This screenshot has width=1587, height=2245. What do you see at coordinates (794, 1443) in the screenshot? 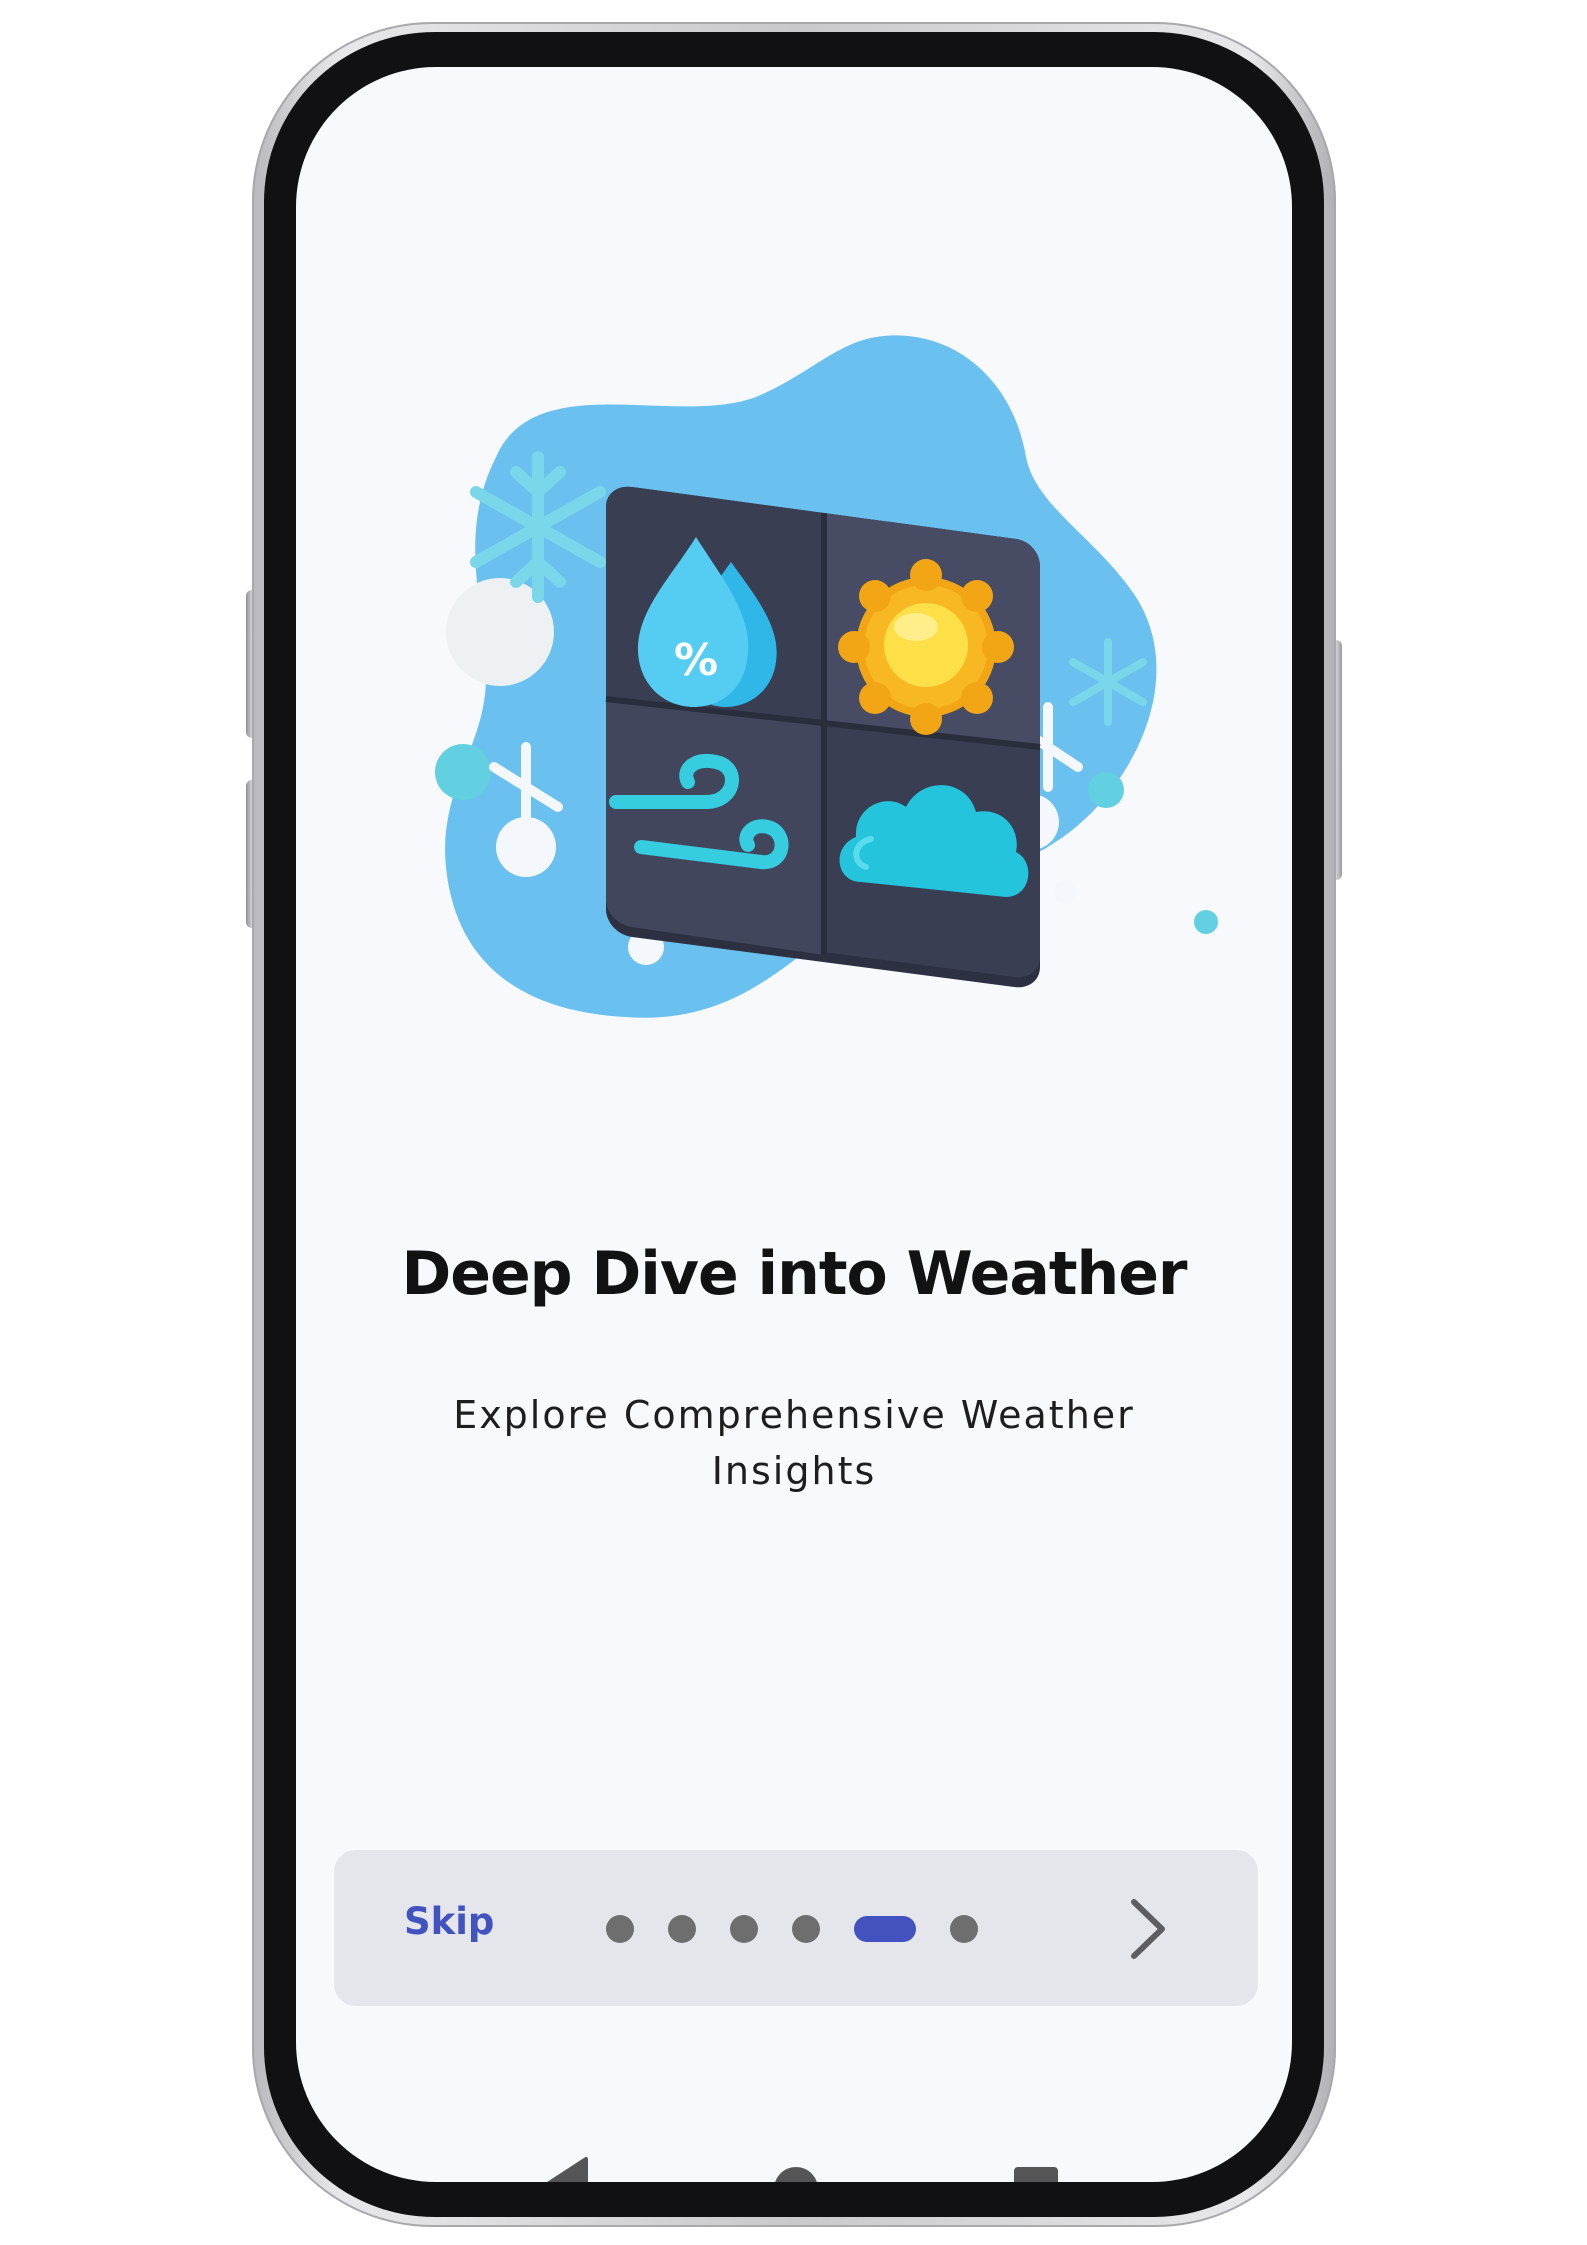
I see `onboarding-subtitle: Explore Comprehensive Weather Insights` at bounding box center [794, 1443].